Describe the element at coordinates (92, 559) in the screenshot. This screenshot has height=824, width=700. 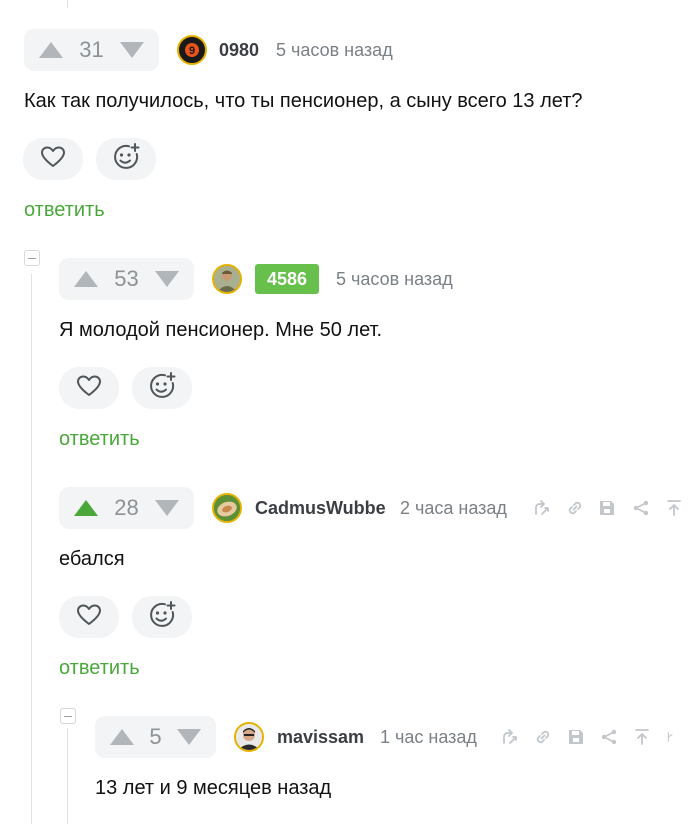
I see `comment-text: ебался` at that location.